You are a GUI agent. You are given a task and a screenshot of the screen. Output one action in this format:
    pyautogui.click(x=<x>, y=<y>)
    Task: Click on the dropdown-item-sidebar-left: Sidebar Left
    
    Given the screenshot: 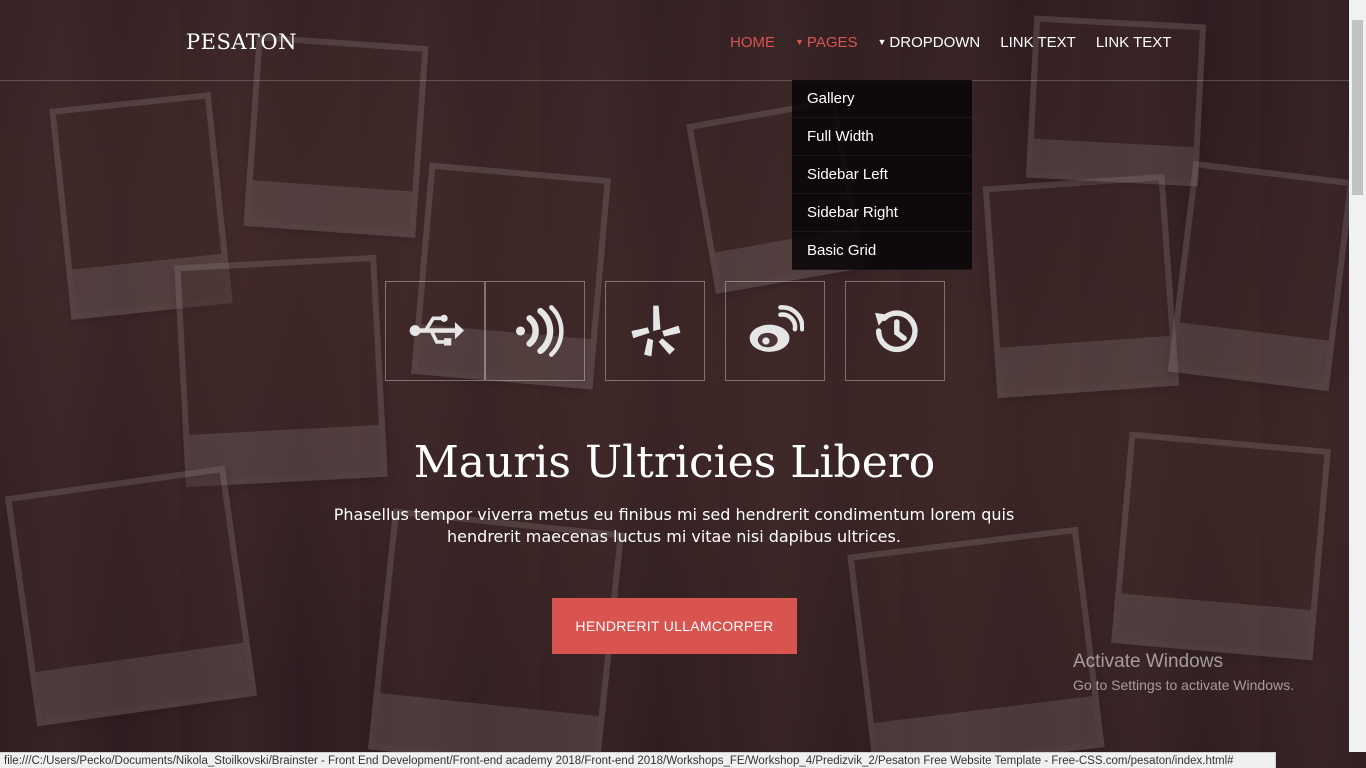 What is the action you would take?
    pyautogui.click(x=882, y=175)
    